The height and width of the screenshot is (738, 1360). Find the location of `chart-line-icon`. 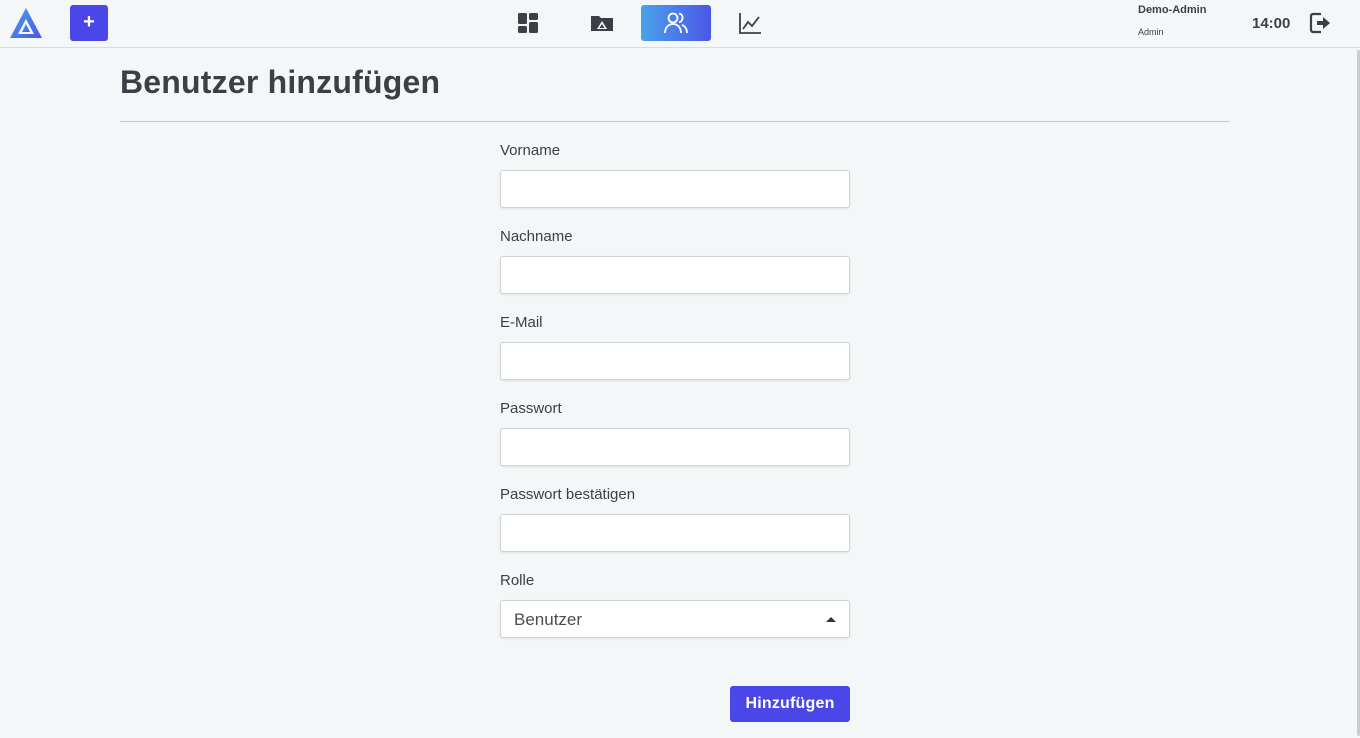

chart-line-icon is located at coordinates (750, 23).